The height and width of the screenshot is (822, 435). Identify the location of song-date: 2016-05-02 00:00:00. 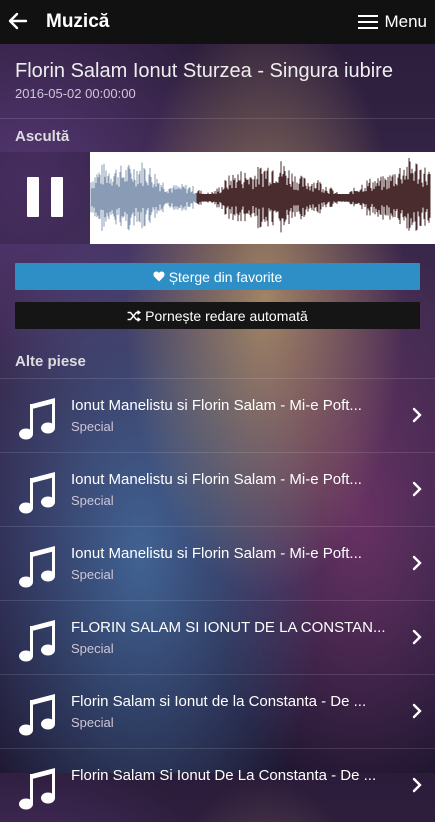
(75, 93).